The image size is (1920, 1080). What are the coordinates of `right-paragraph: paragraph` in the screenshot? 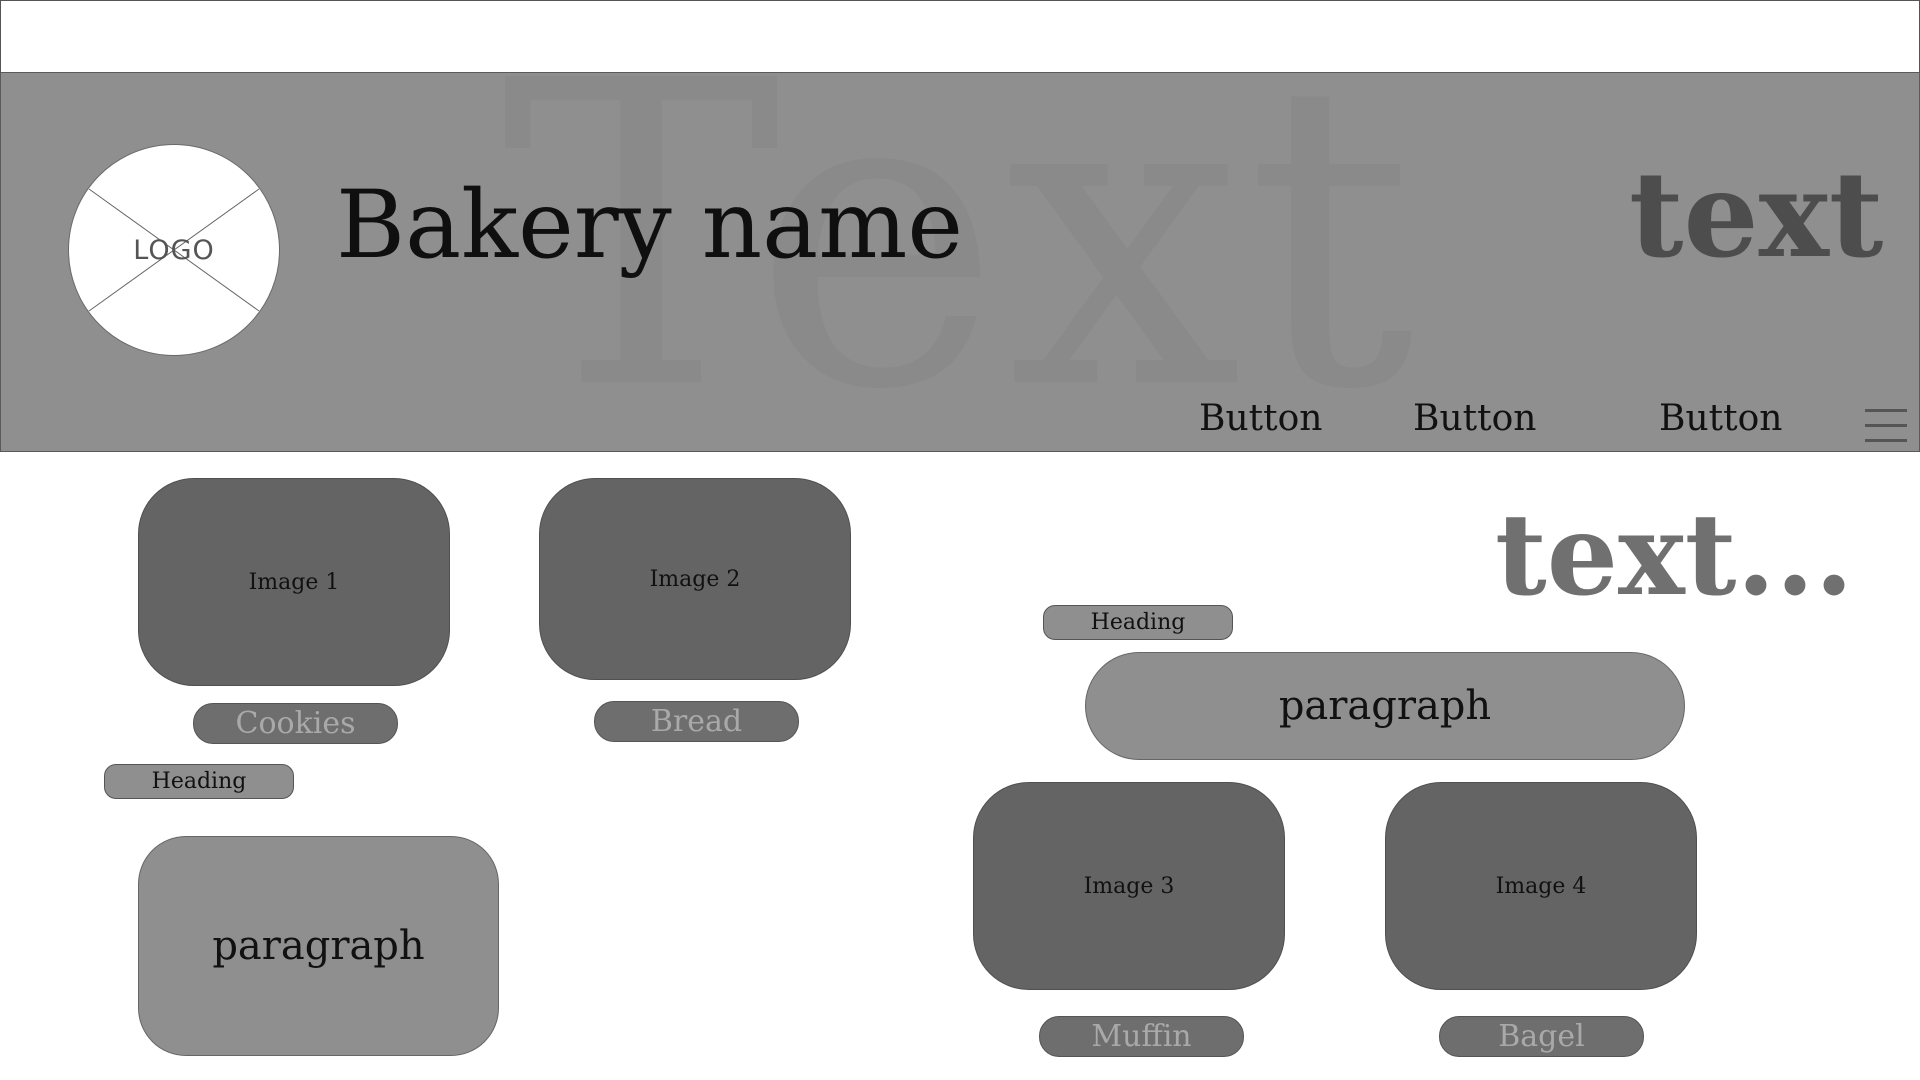 It's located at (1385, 706).